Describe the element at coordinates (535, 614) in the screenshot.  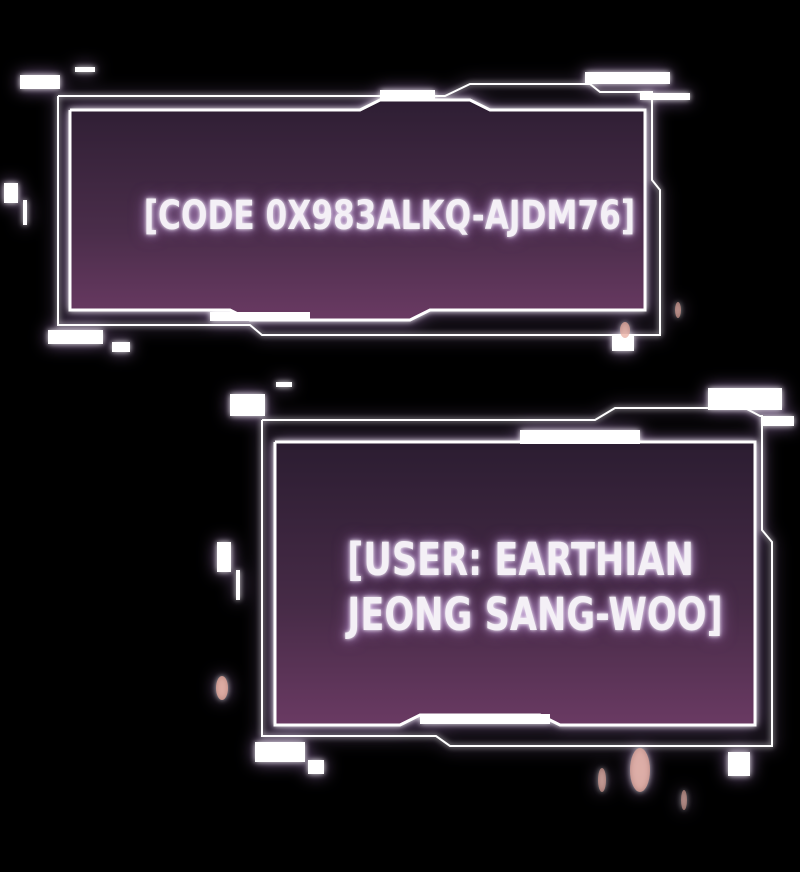
I see `user-line-2: JEONG SANG-WOO]` at that location.